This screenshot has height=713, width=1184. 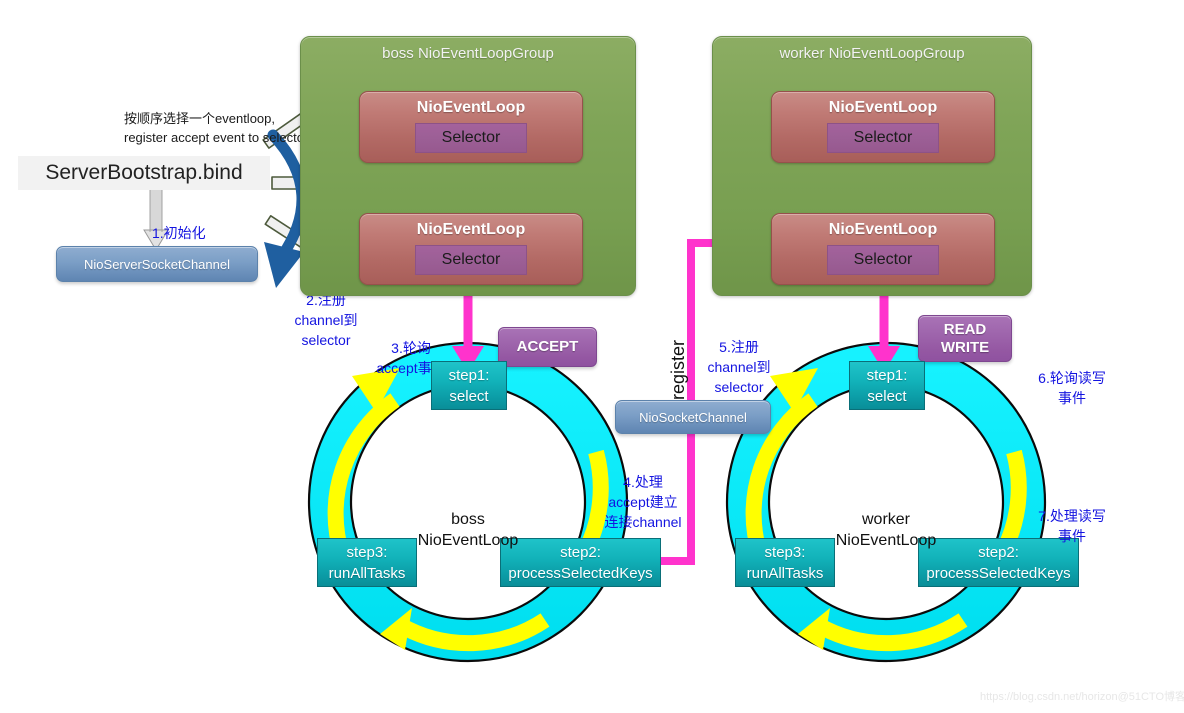 I want to click on process-read-write-note: 7.处理读写 事件, so click(x=1072, y=516).